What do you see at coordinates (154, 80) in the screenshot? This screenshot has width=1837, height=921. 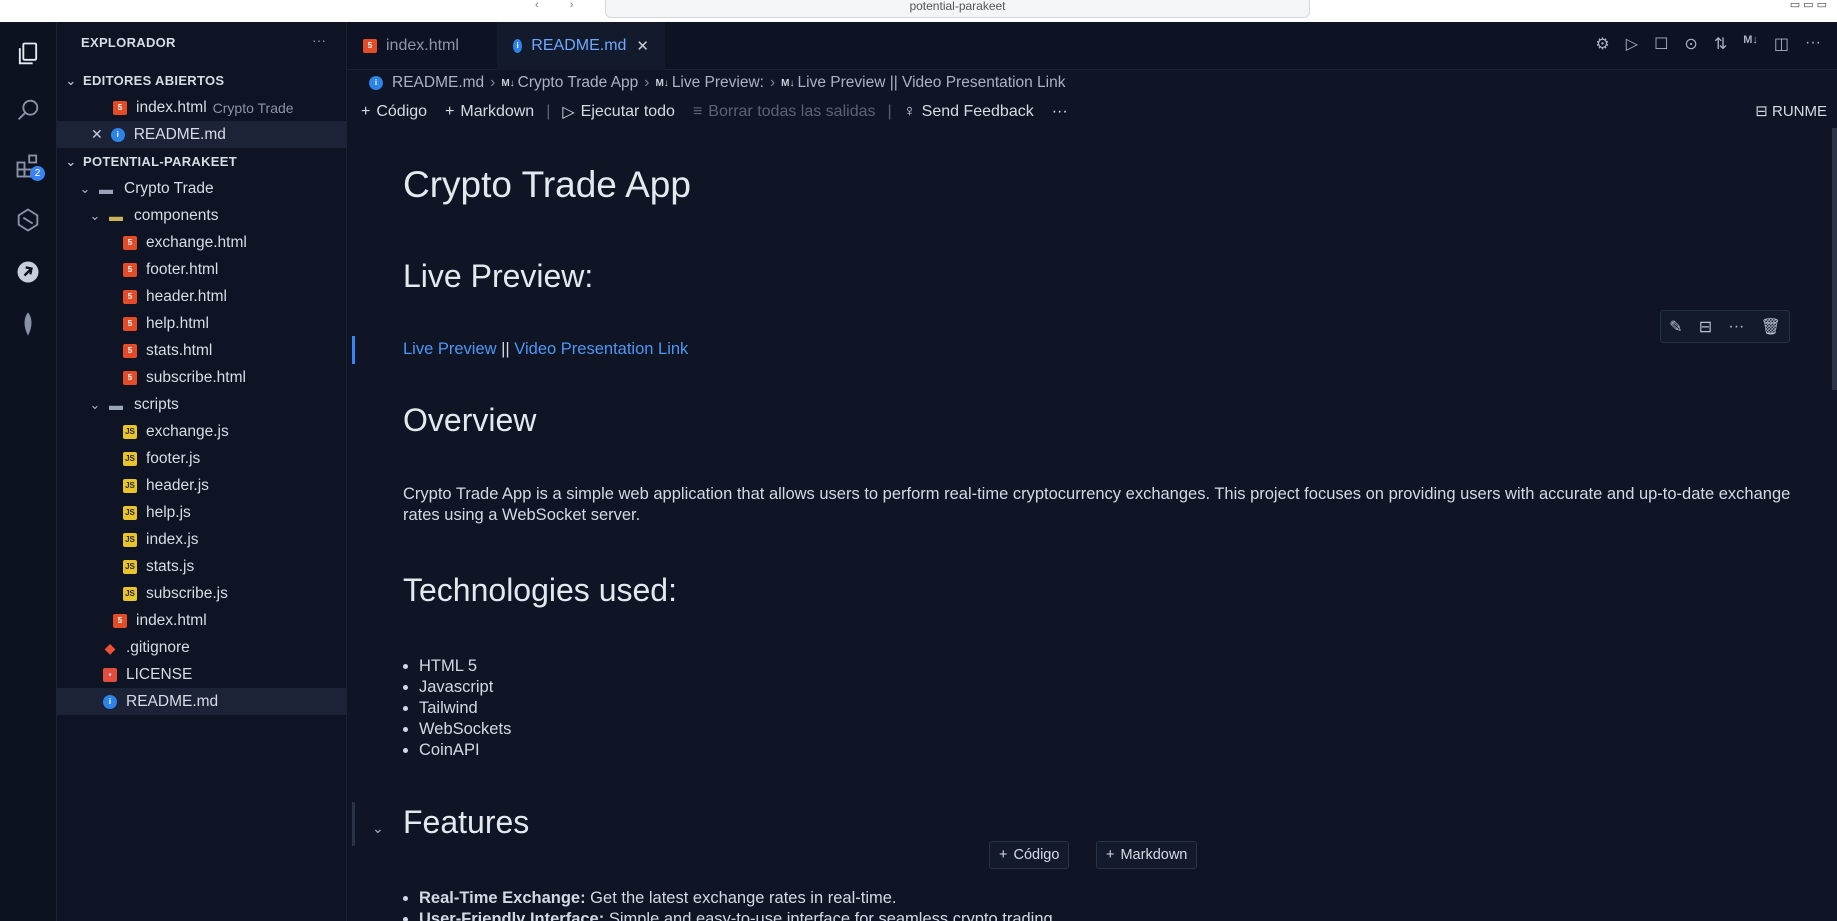 I see `open-editors-label: EDITORES ABIERTOS` at bounding box center [154, 80].